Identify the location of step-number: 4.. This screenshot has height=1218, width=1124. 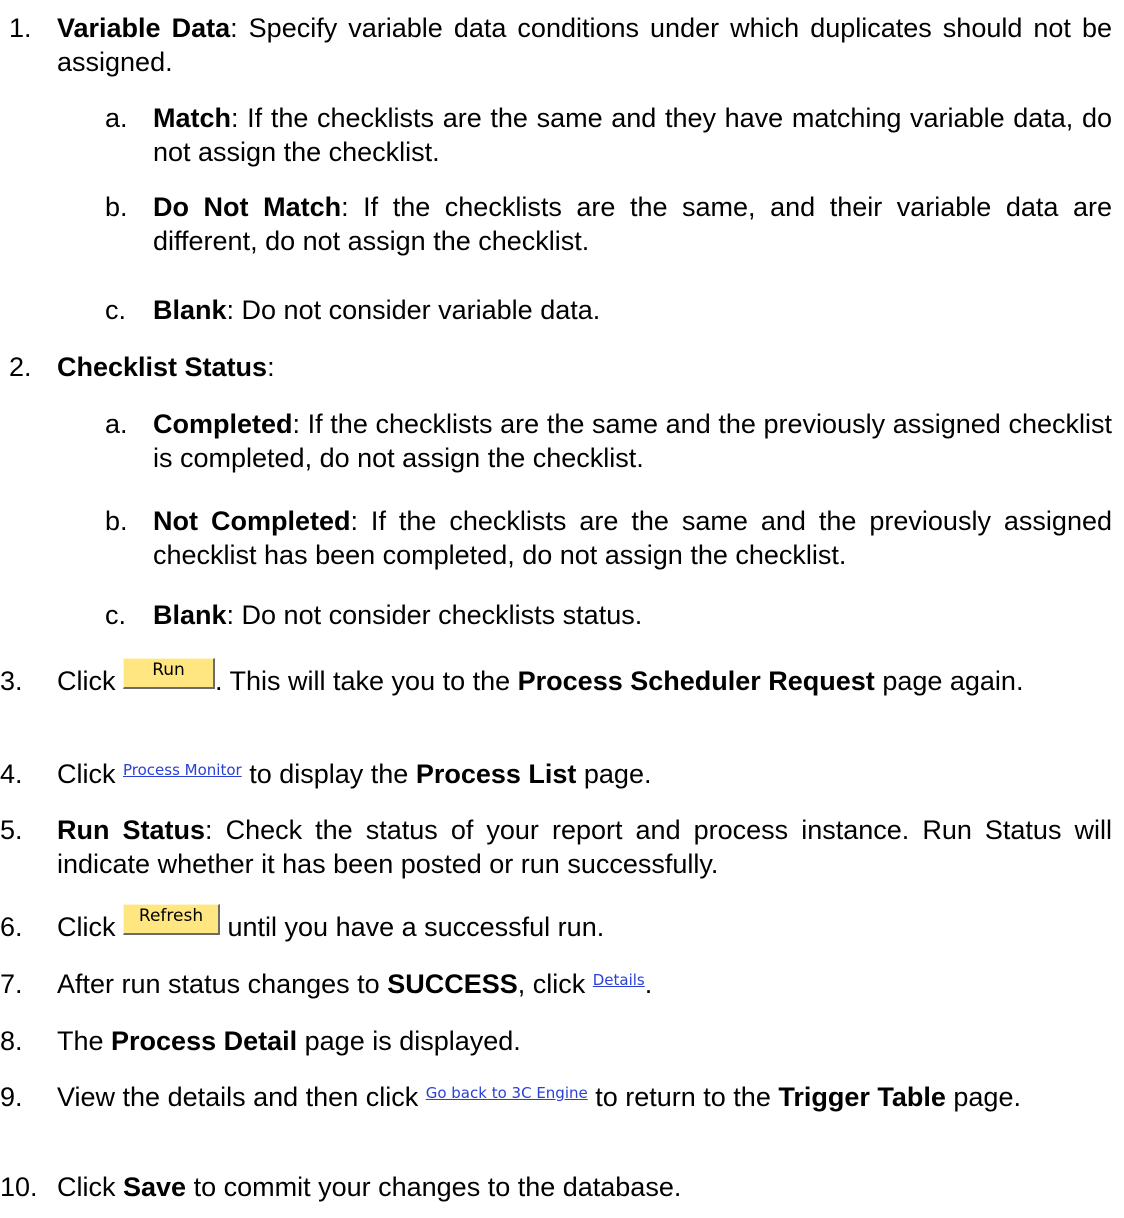
(11, 774).